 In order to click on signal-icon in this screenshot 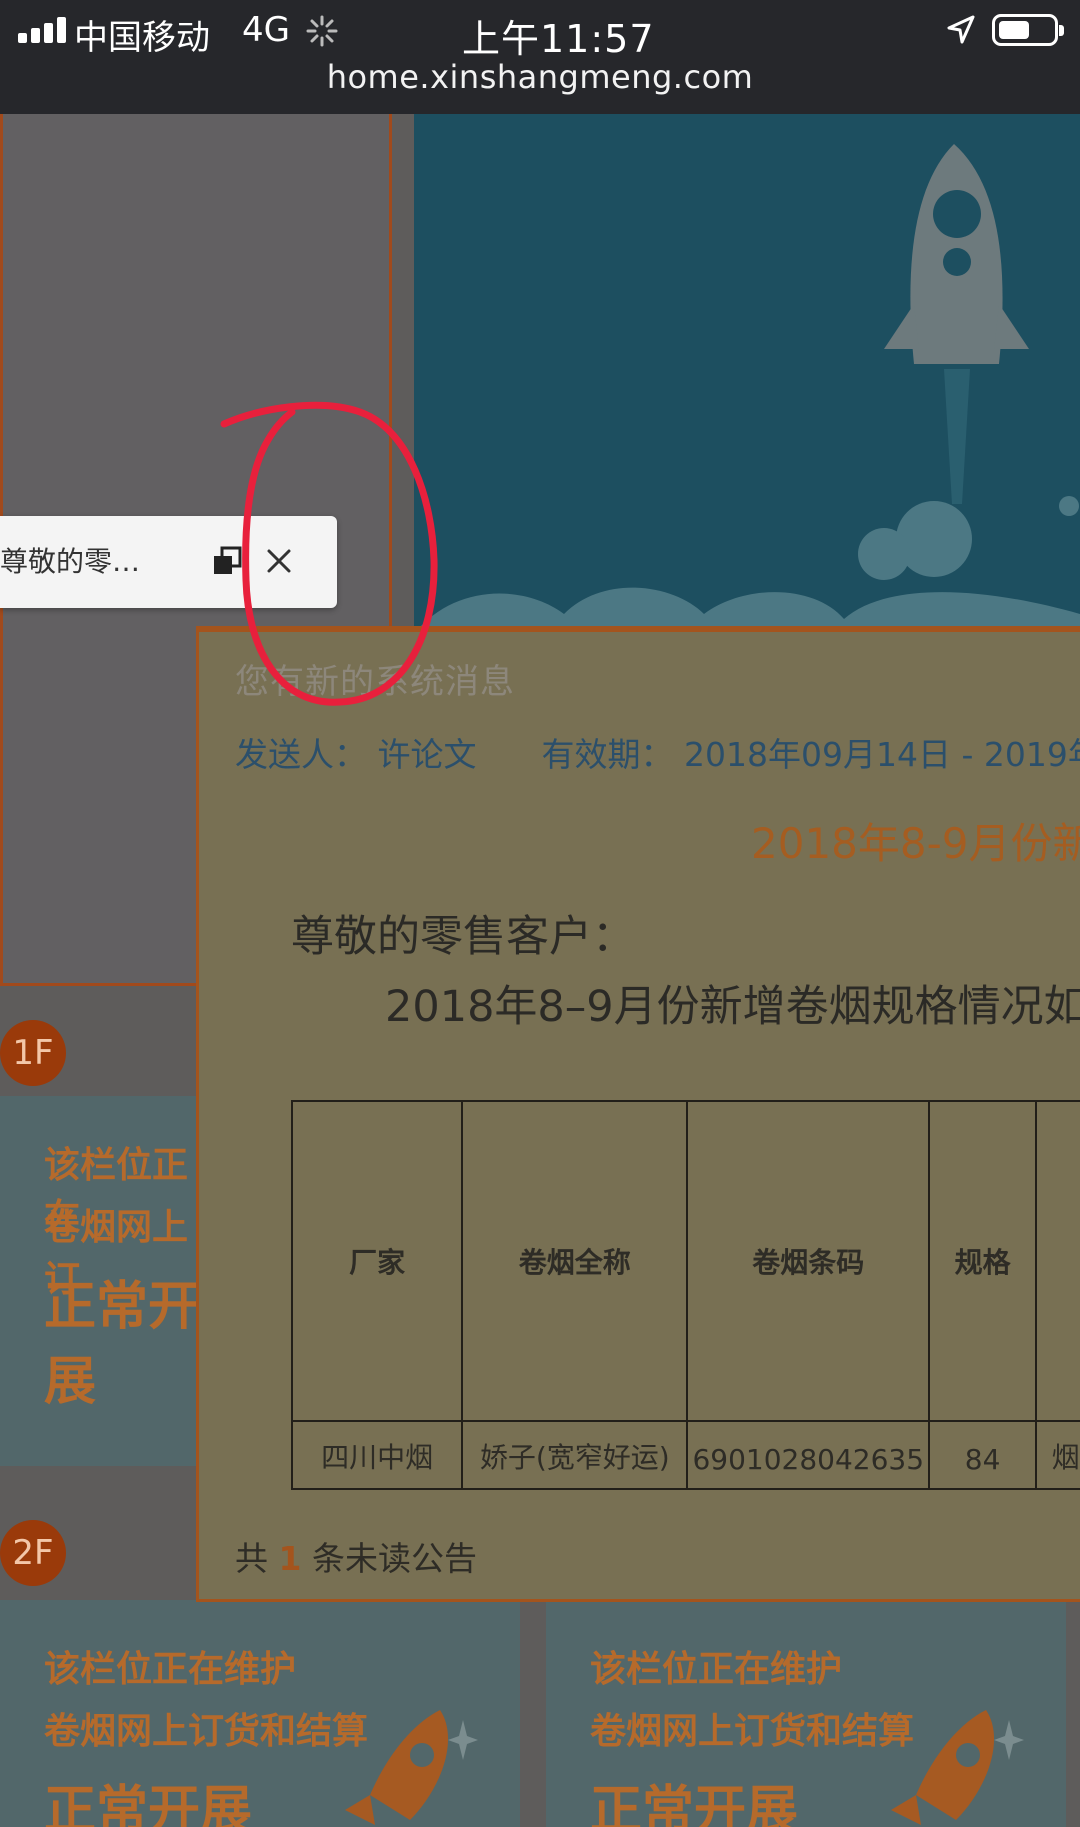, I will do `click(43, 30)`.